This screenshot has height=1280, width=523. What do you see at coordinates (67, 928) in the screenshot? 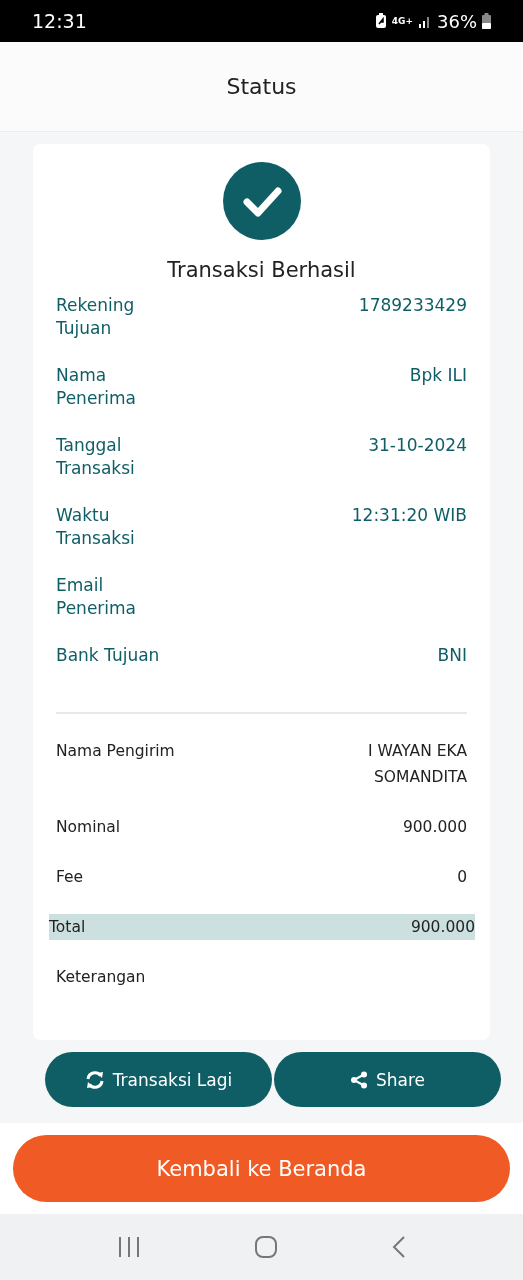
I see `detail-label: Total` at bounding box center [67, 928].